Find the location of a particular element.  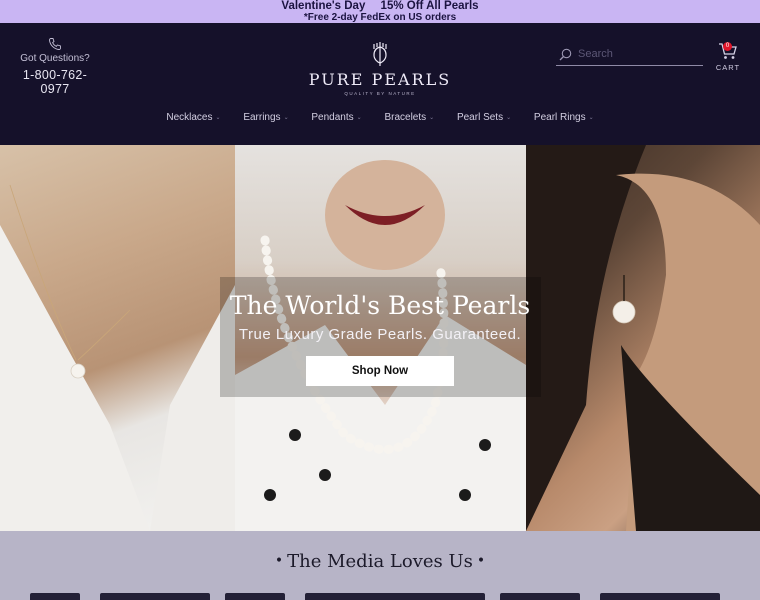

nav-item-label: Pendants is located at coordinates (332, 117).